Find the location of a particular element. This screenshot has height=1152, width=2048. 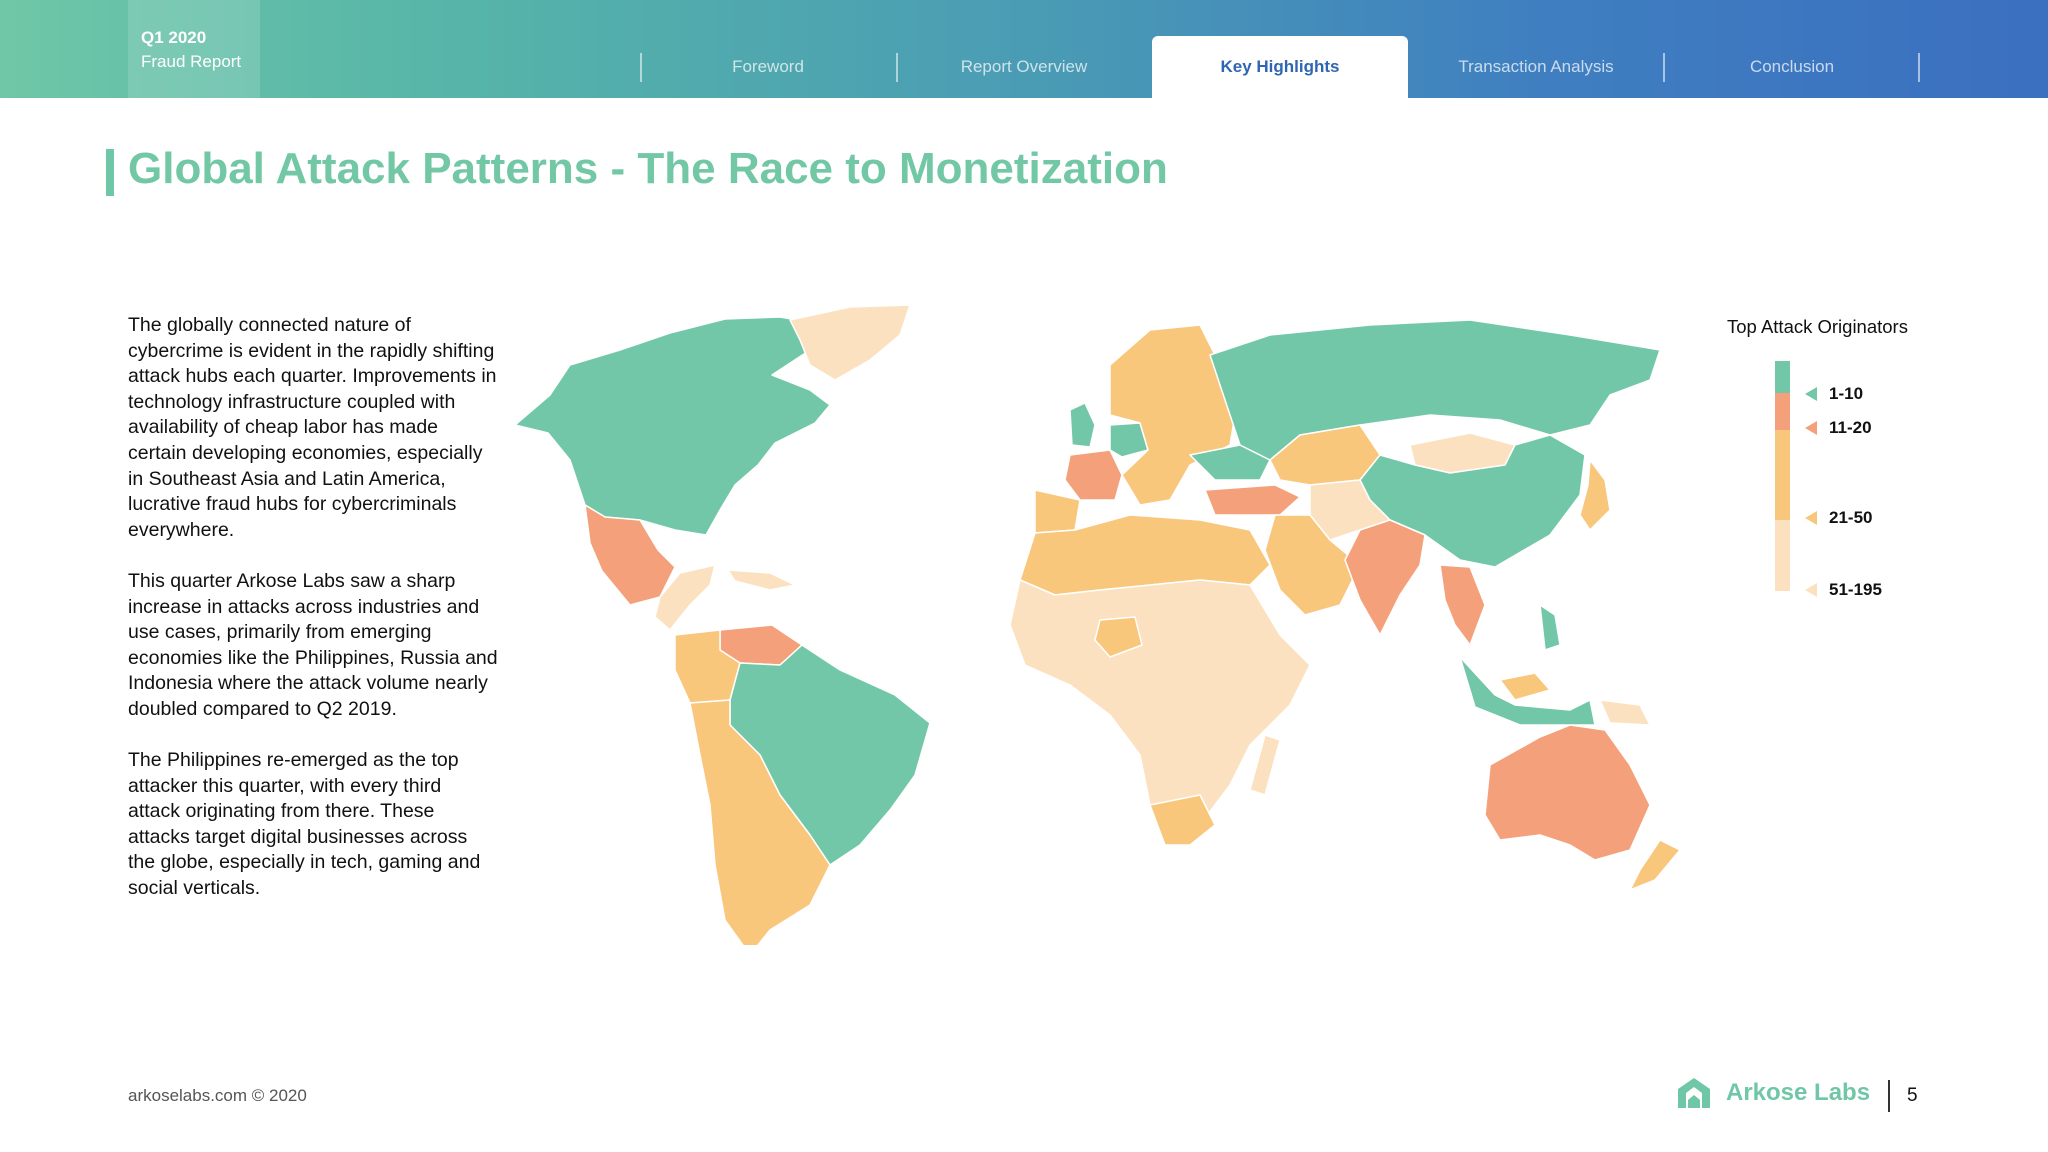

legend-item: 51-195 is located at coordinates (1843, 590).